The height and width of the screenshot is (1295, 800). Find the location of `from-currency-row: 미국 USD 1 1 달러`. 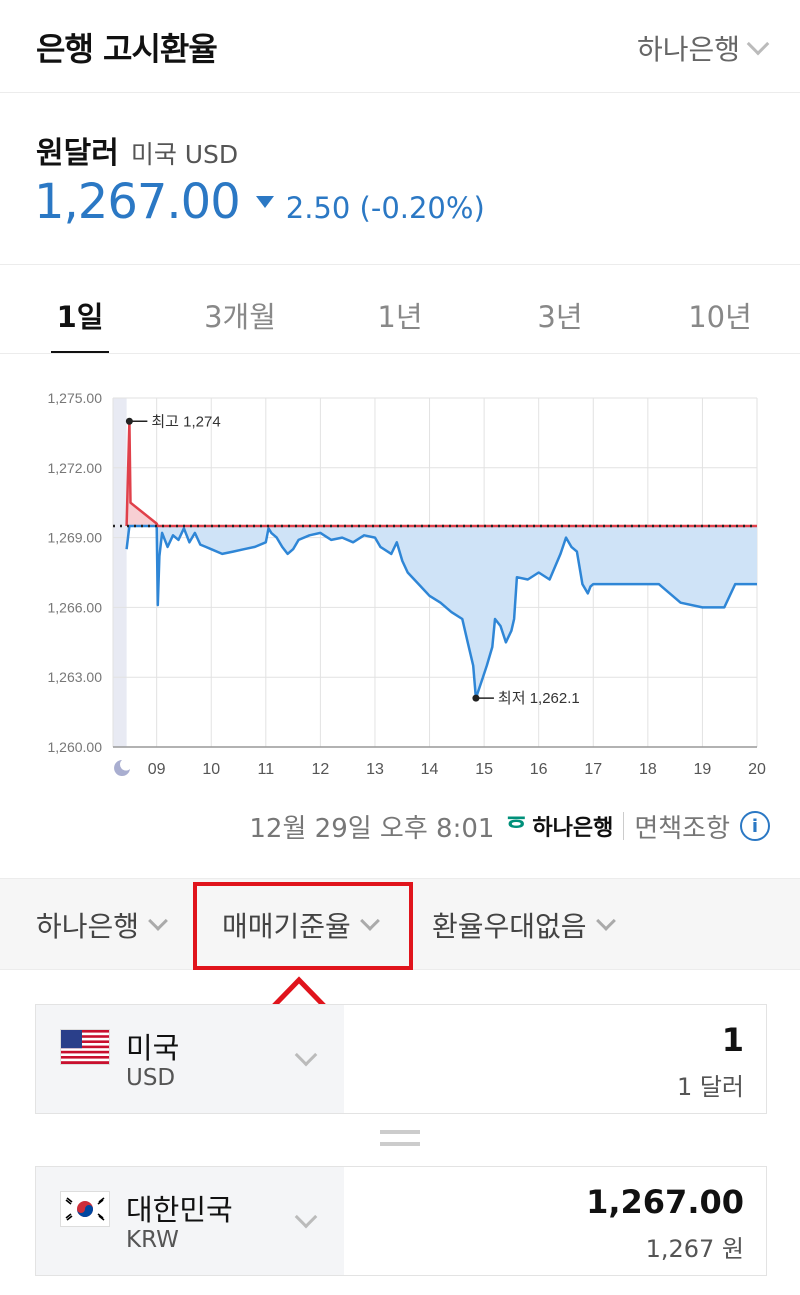

from-currency-row: 미국 USD 1 1 달러 is located at coordinates (401, 1059).